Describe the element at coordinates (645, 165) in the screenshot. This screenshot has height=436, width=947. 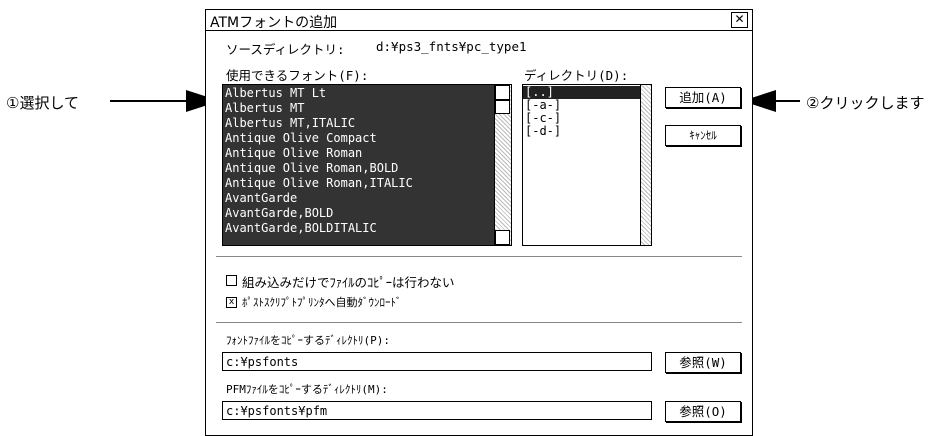
I see `dir-list-scrollbar` at that location.